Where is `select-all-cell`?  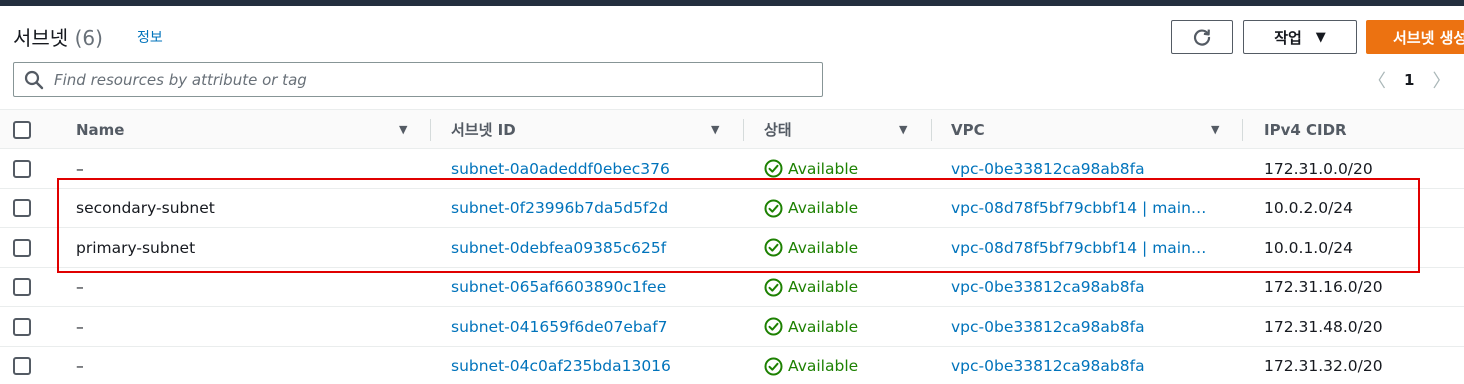 select-all-cell is located at coordinates (22, 129).